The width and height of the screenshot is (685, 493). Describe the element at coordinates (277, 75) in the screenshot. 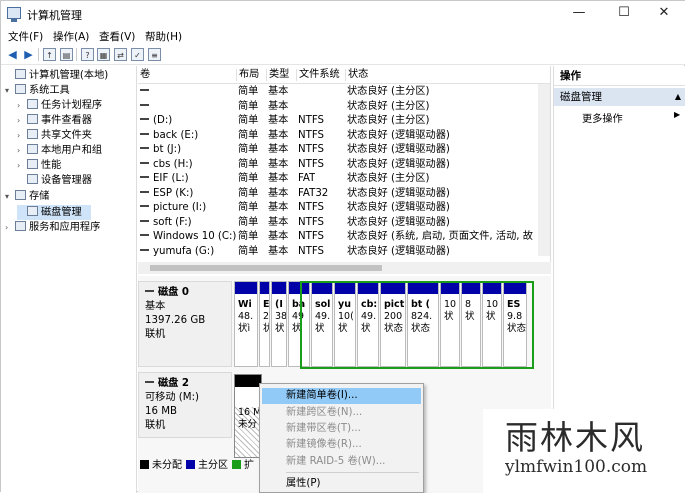

I see `column-header-type: 类型` at that location.